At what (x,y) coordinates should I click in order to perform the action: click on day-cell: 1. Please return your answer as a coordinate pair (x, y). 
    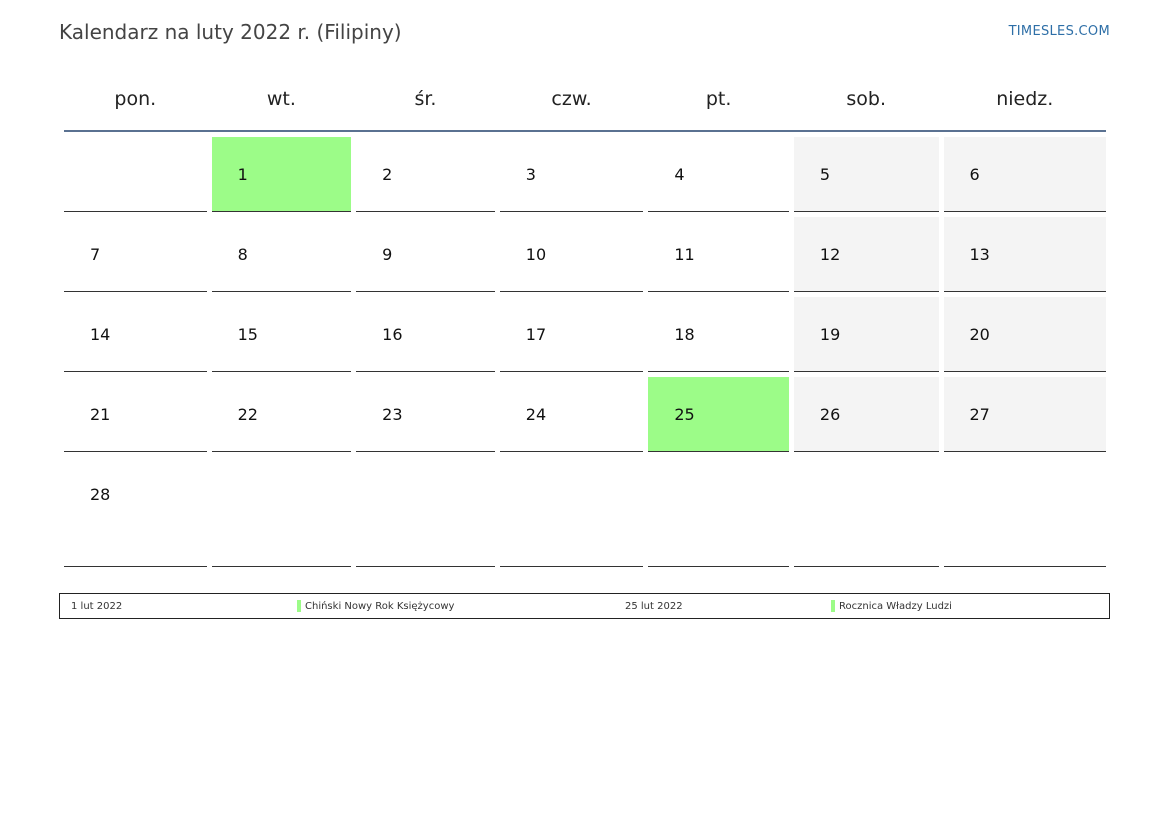
    Looking at the image, I should click on (281, 174).